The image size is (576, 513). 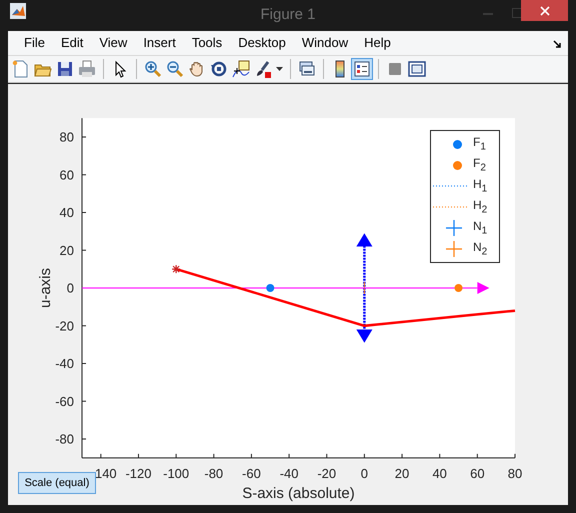 I want to click on menu-item: Window, so click(x=325, y=42).